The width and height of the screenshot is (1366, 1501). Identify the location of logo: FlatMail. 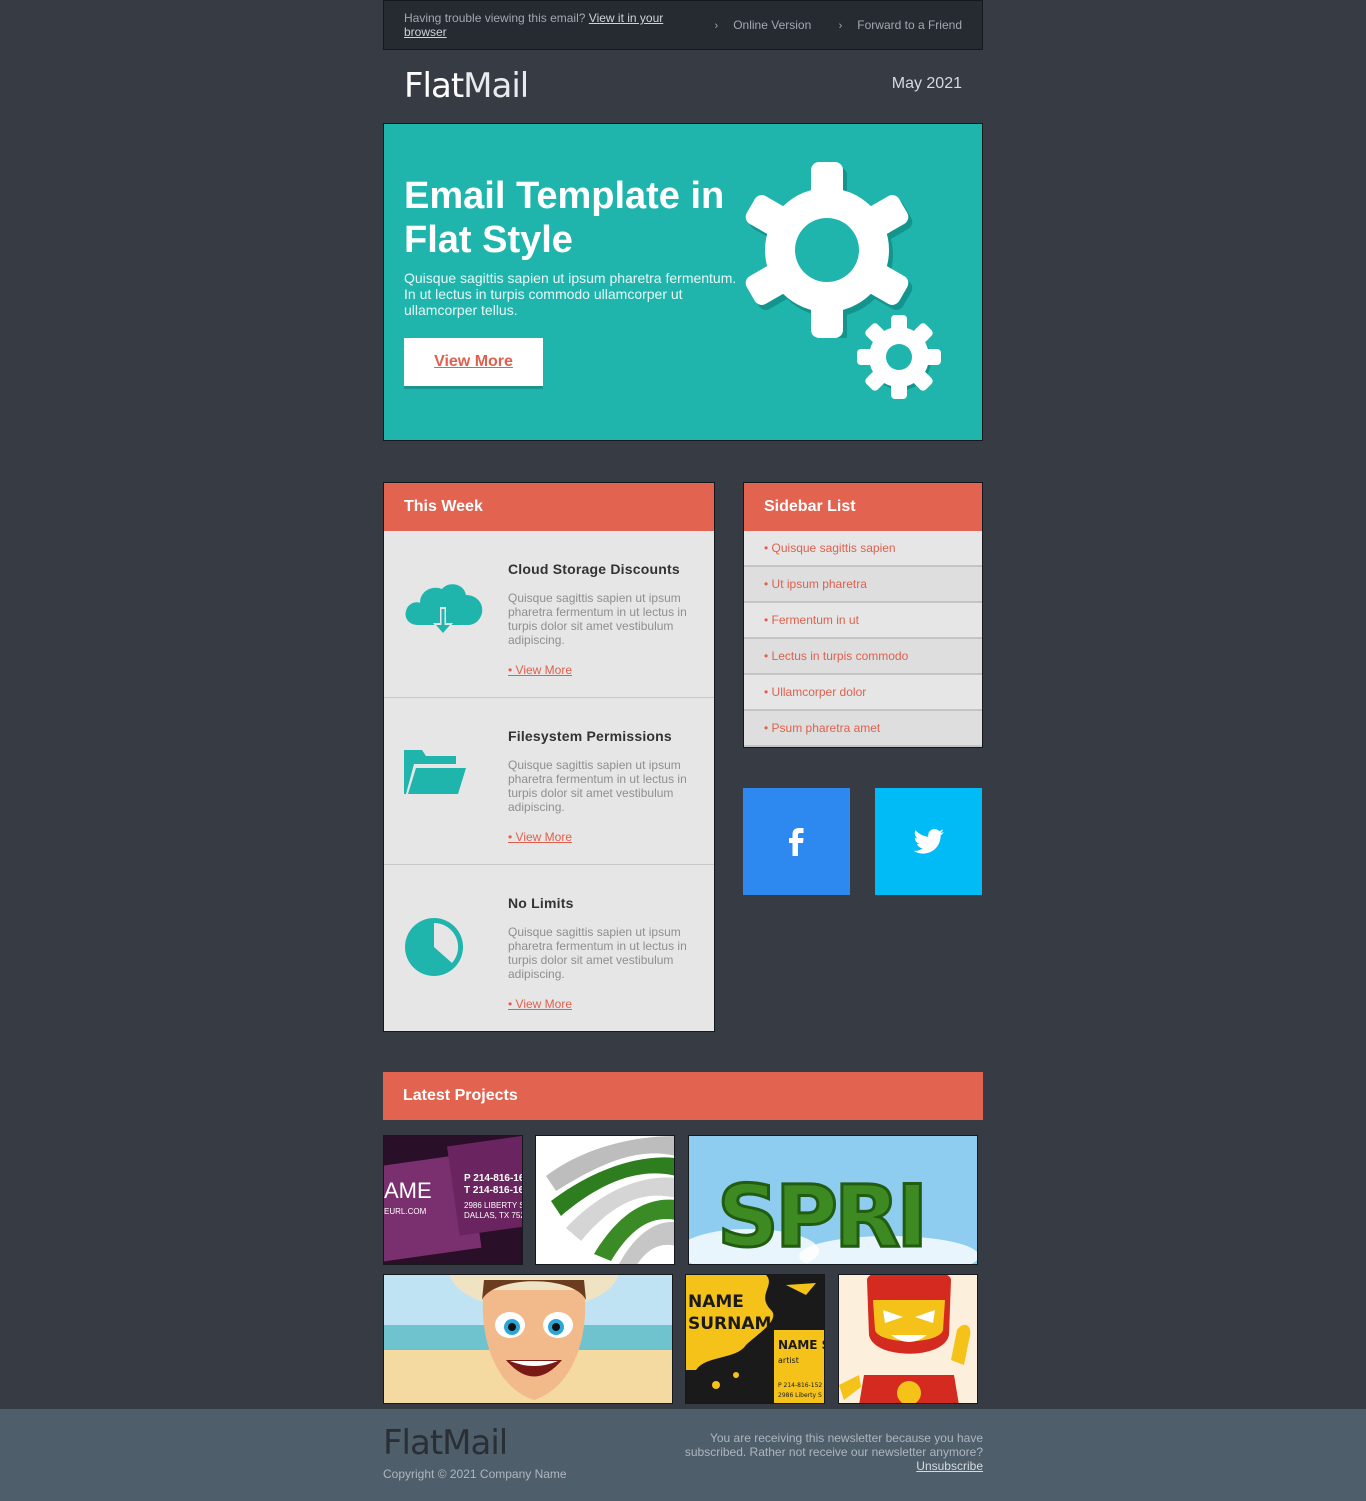
(466, 86).